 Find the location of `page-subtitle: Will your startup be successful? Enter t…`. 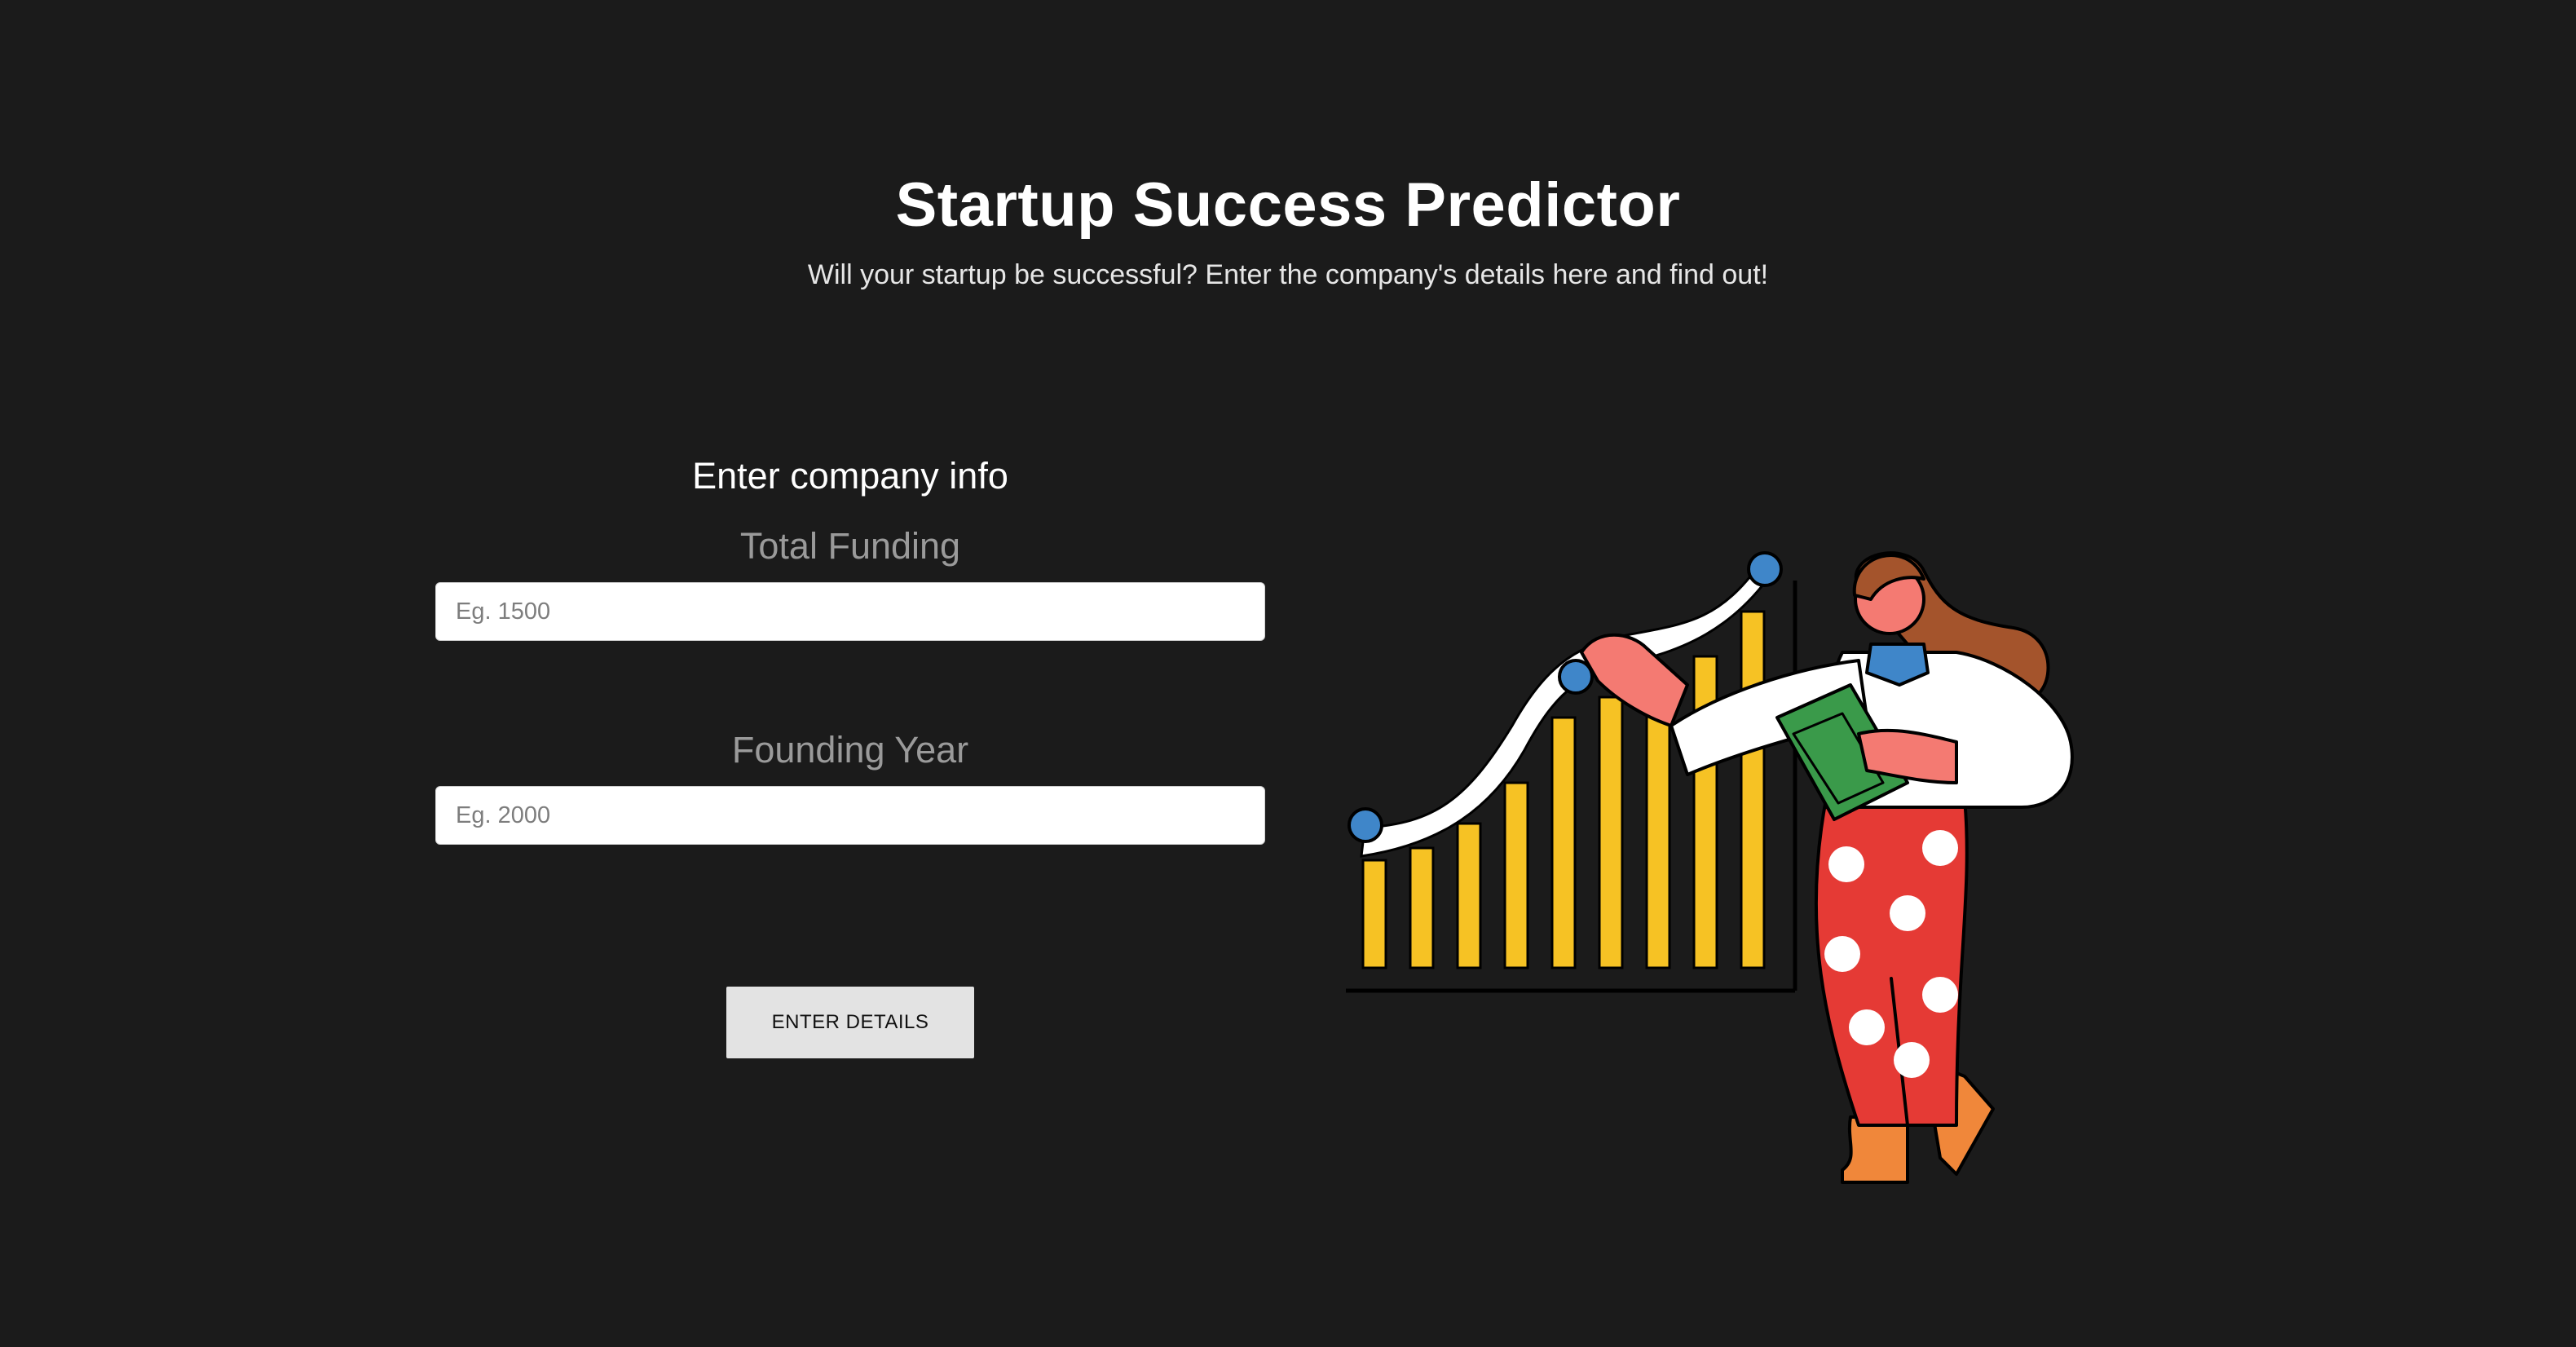

page-subtitle: Will your startup be successful? Enter t… is located at coordinates (1288, 275).